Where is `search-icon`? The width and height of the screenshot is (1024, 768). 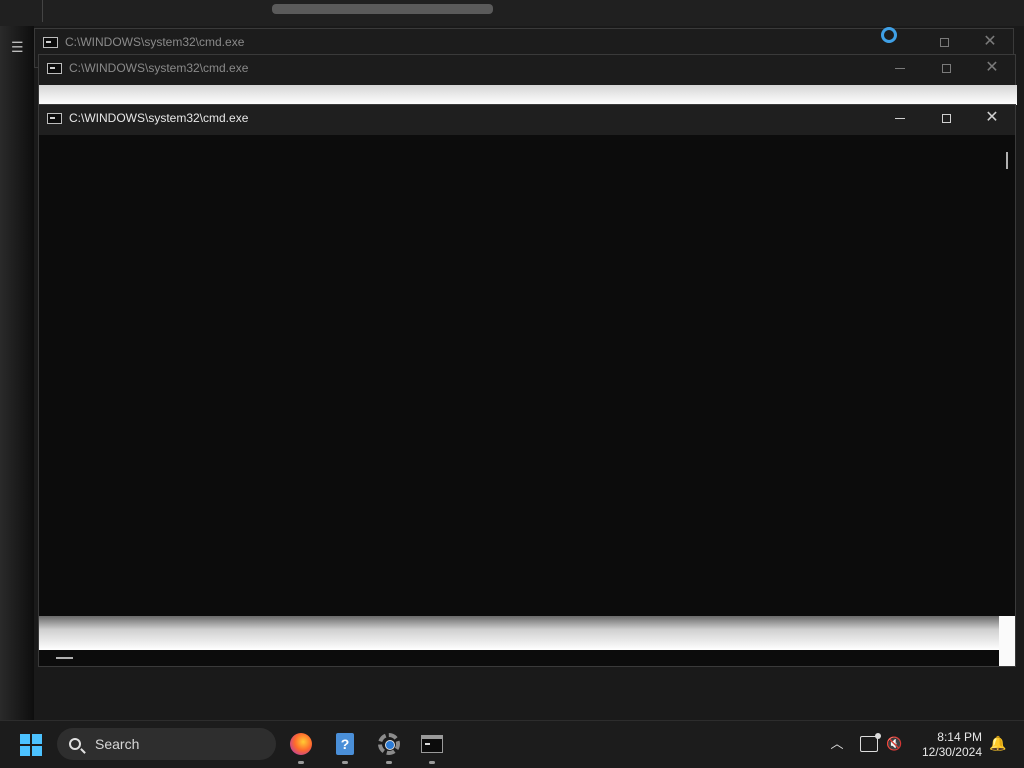
search-icon is located at coordinates (75, 744).